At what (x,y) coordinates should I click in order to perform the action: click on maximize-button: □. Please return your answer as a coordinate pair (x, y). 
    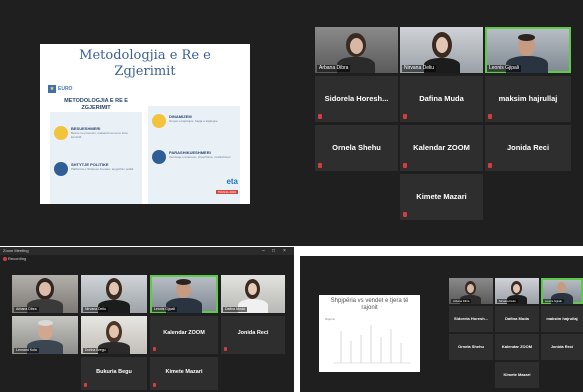
    Looking at the image, I should click on (273, 251).